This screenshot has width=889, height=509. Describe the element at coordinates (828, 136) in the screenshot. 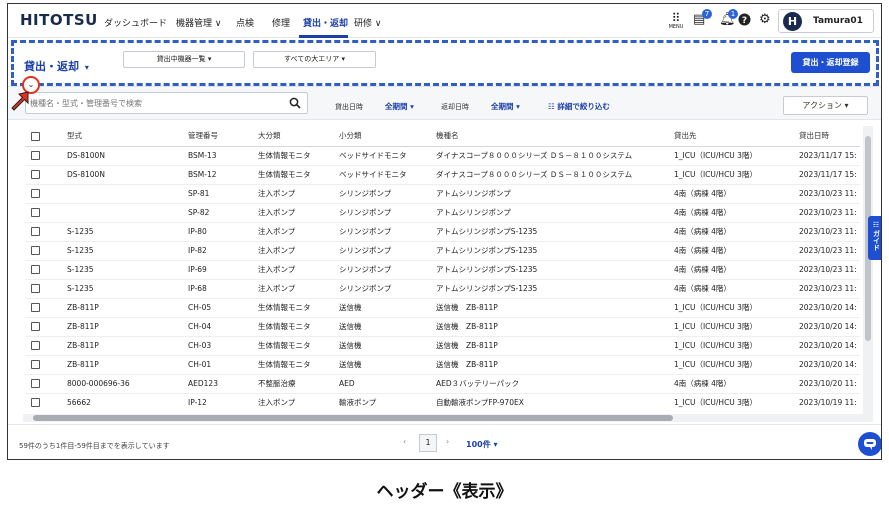

I see `col-header-lend-date: 貸出日時` at that location.